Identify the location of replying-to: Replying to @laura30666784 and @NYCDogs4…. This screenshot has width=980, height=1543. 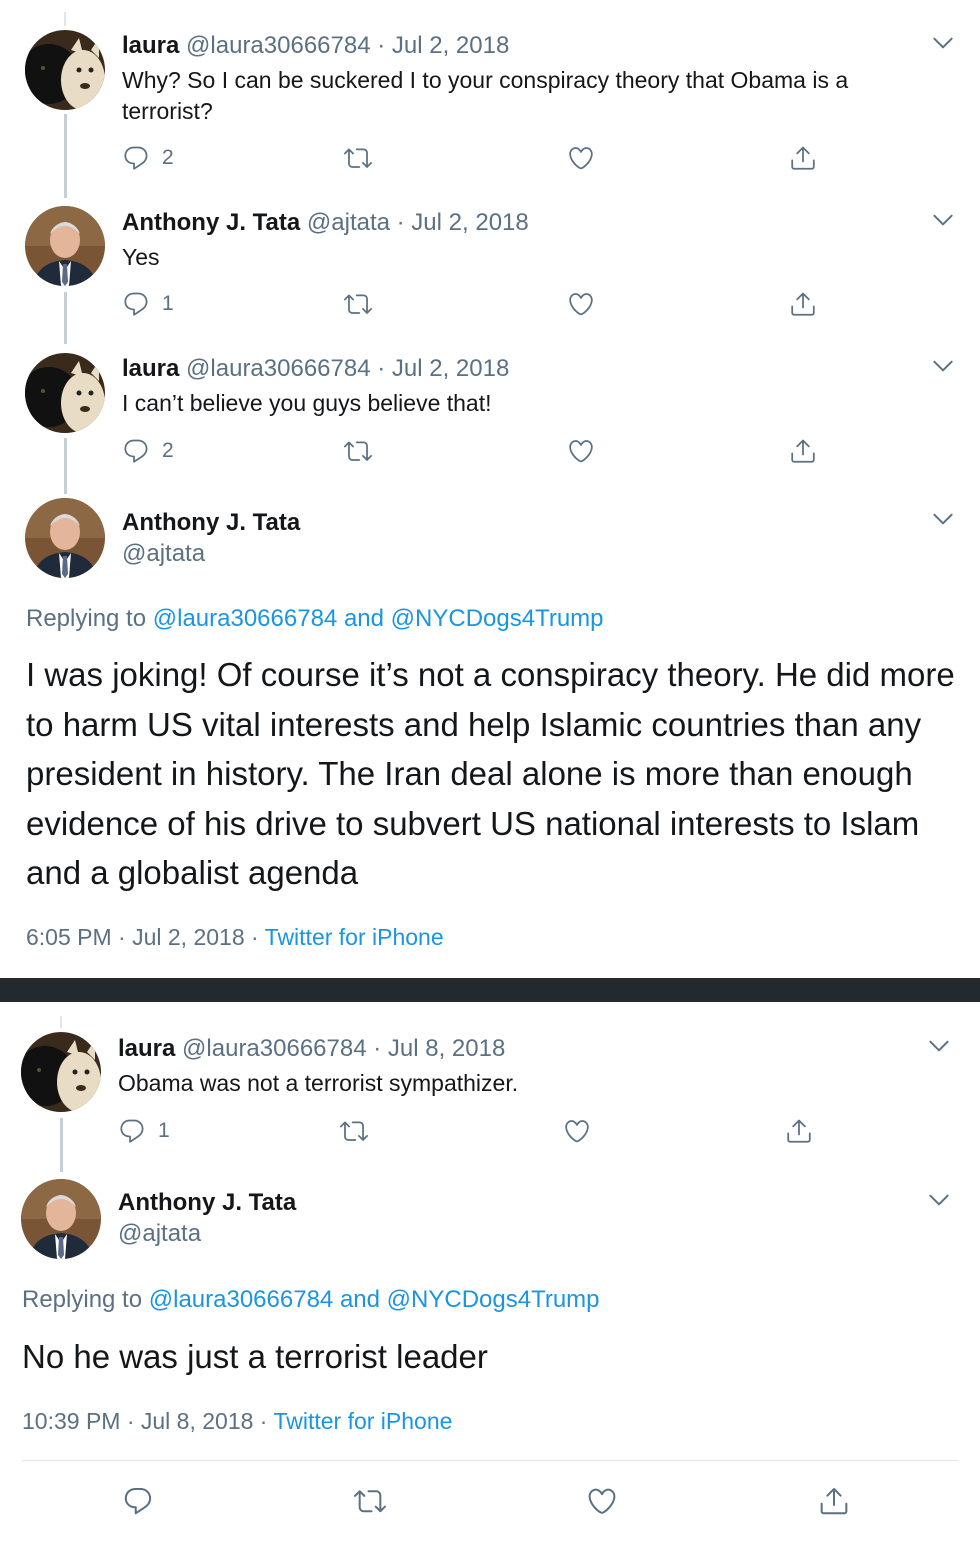
(311, 1300).